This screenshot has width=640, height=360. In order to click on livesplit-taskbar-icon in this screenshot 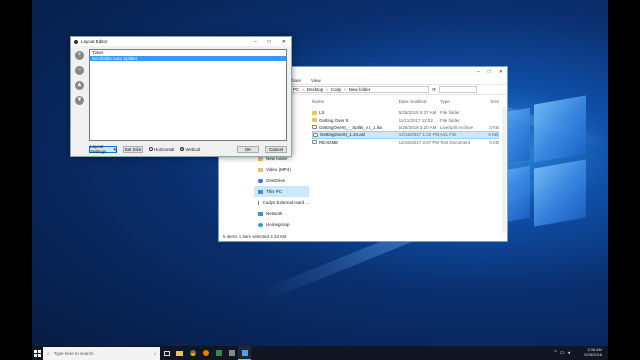, I will do `click(231, 353)`.